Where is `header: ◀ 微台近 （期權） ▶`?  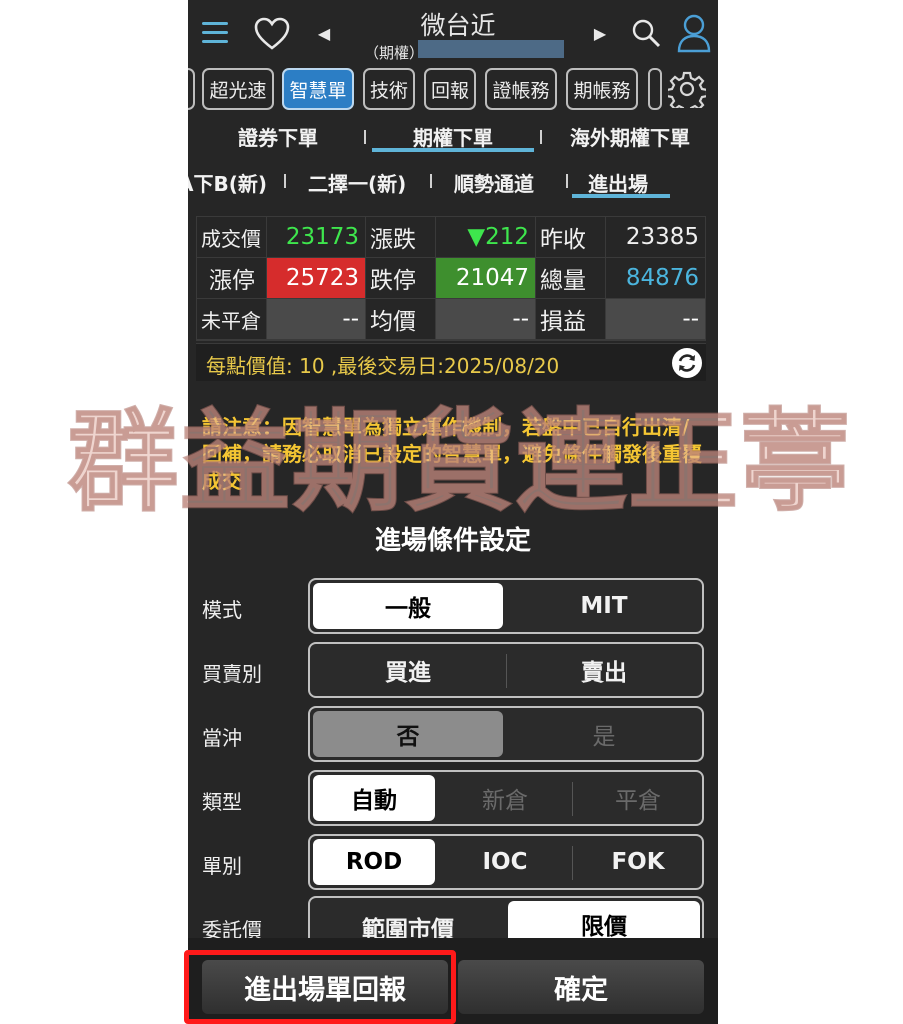
header: ◀ 微台近 （期權） ▶ is located at coordinates (453, 32).